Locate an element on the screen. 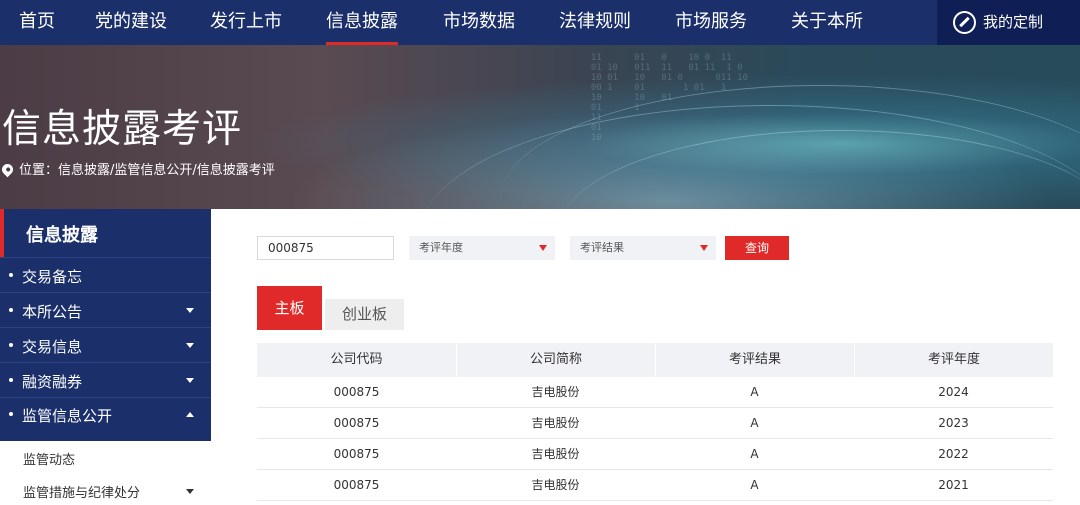  column-header: 考评年度 is located at coordinates (953, 360).